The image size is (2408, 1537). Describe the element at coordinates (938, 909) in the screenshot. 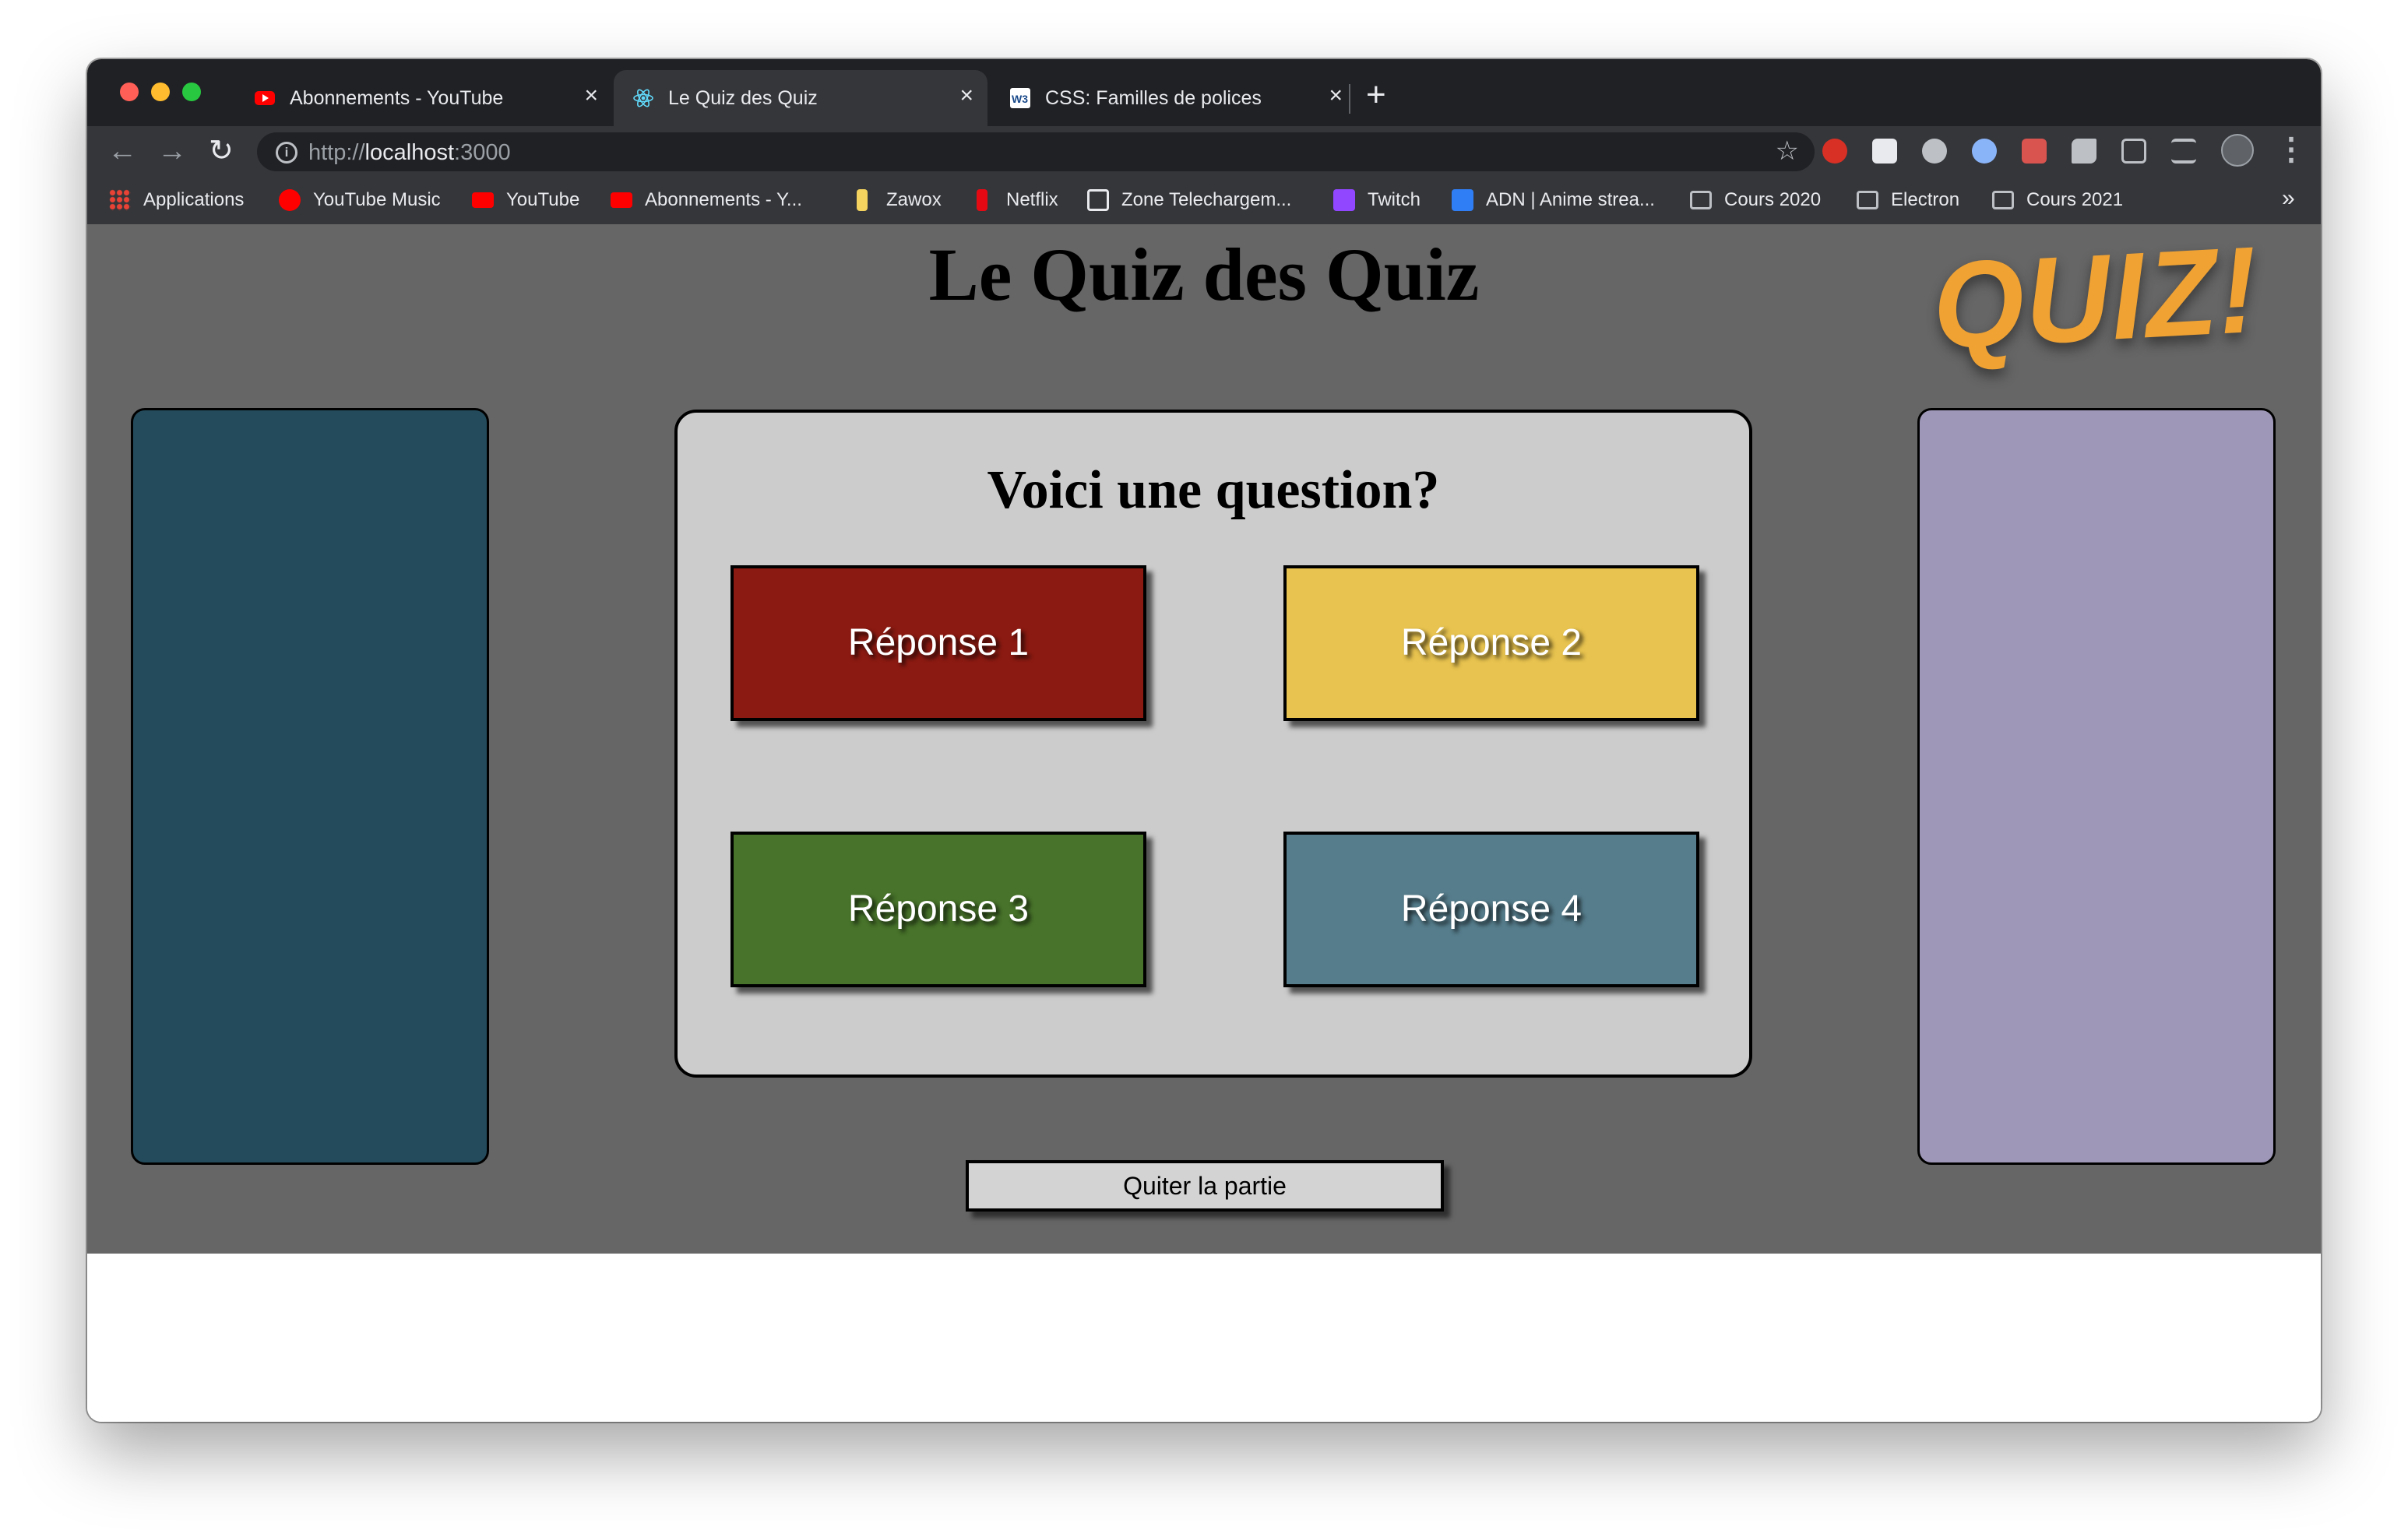

I see `answer-3-button: Réponse 3` at that location.